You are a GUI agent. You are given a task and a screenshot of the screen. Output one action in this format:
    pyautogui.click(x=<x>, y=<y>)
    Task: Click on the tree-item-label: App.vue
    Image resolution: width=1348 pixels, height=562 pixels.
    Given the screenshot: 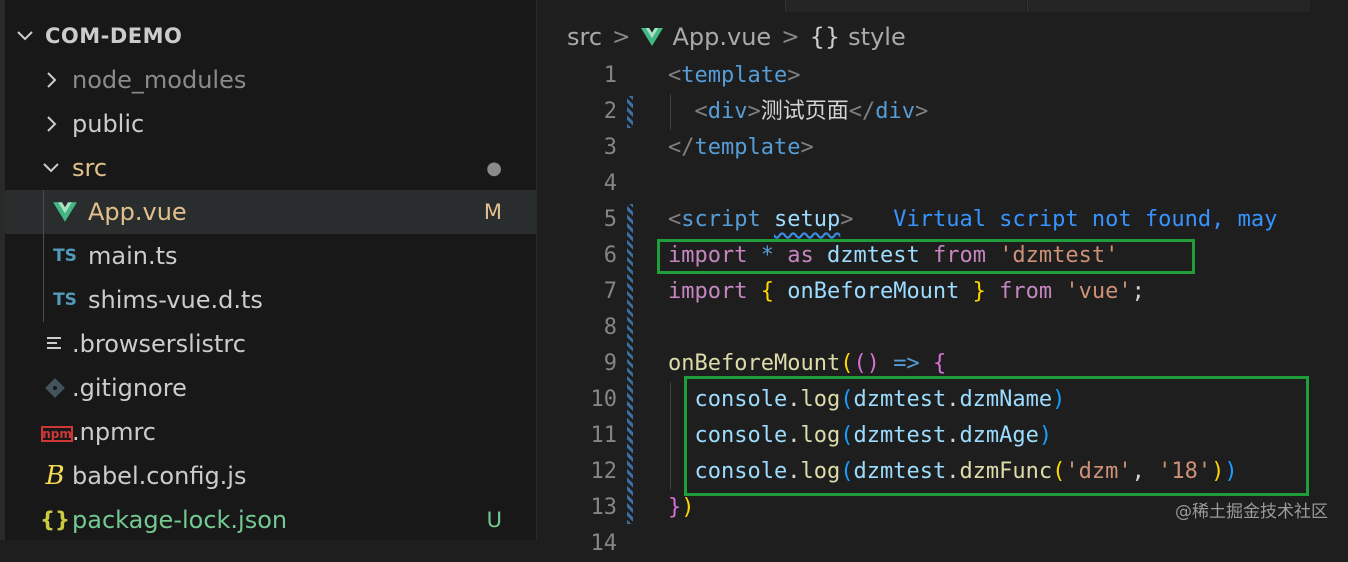 What is the action you would take?
    pyautogui.click(x=137, y=212)
    